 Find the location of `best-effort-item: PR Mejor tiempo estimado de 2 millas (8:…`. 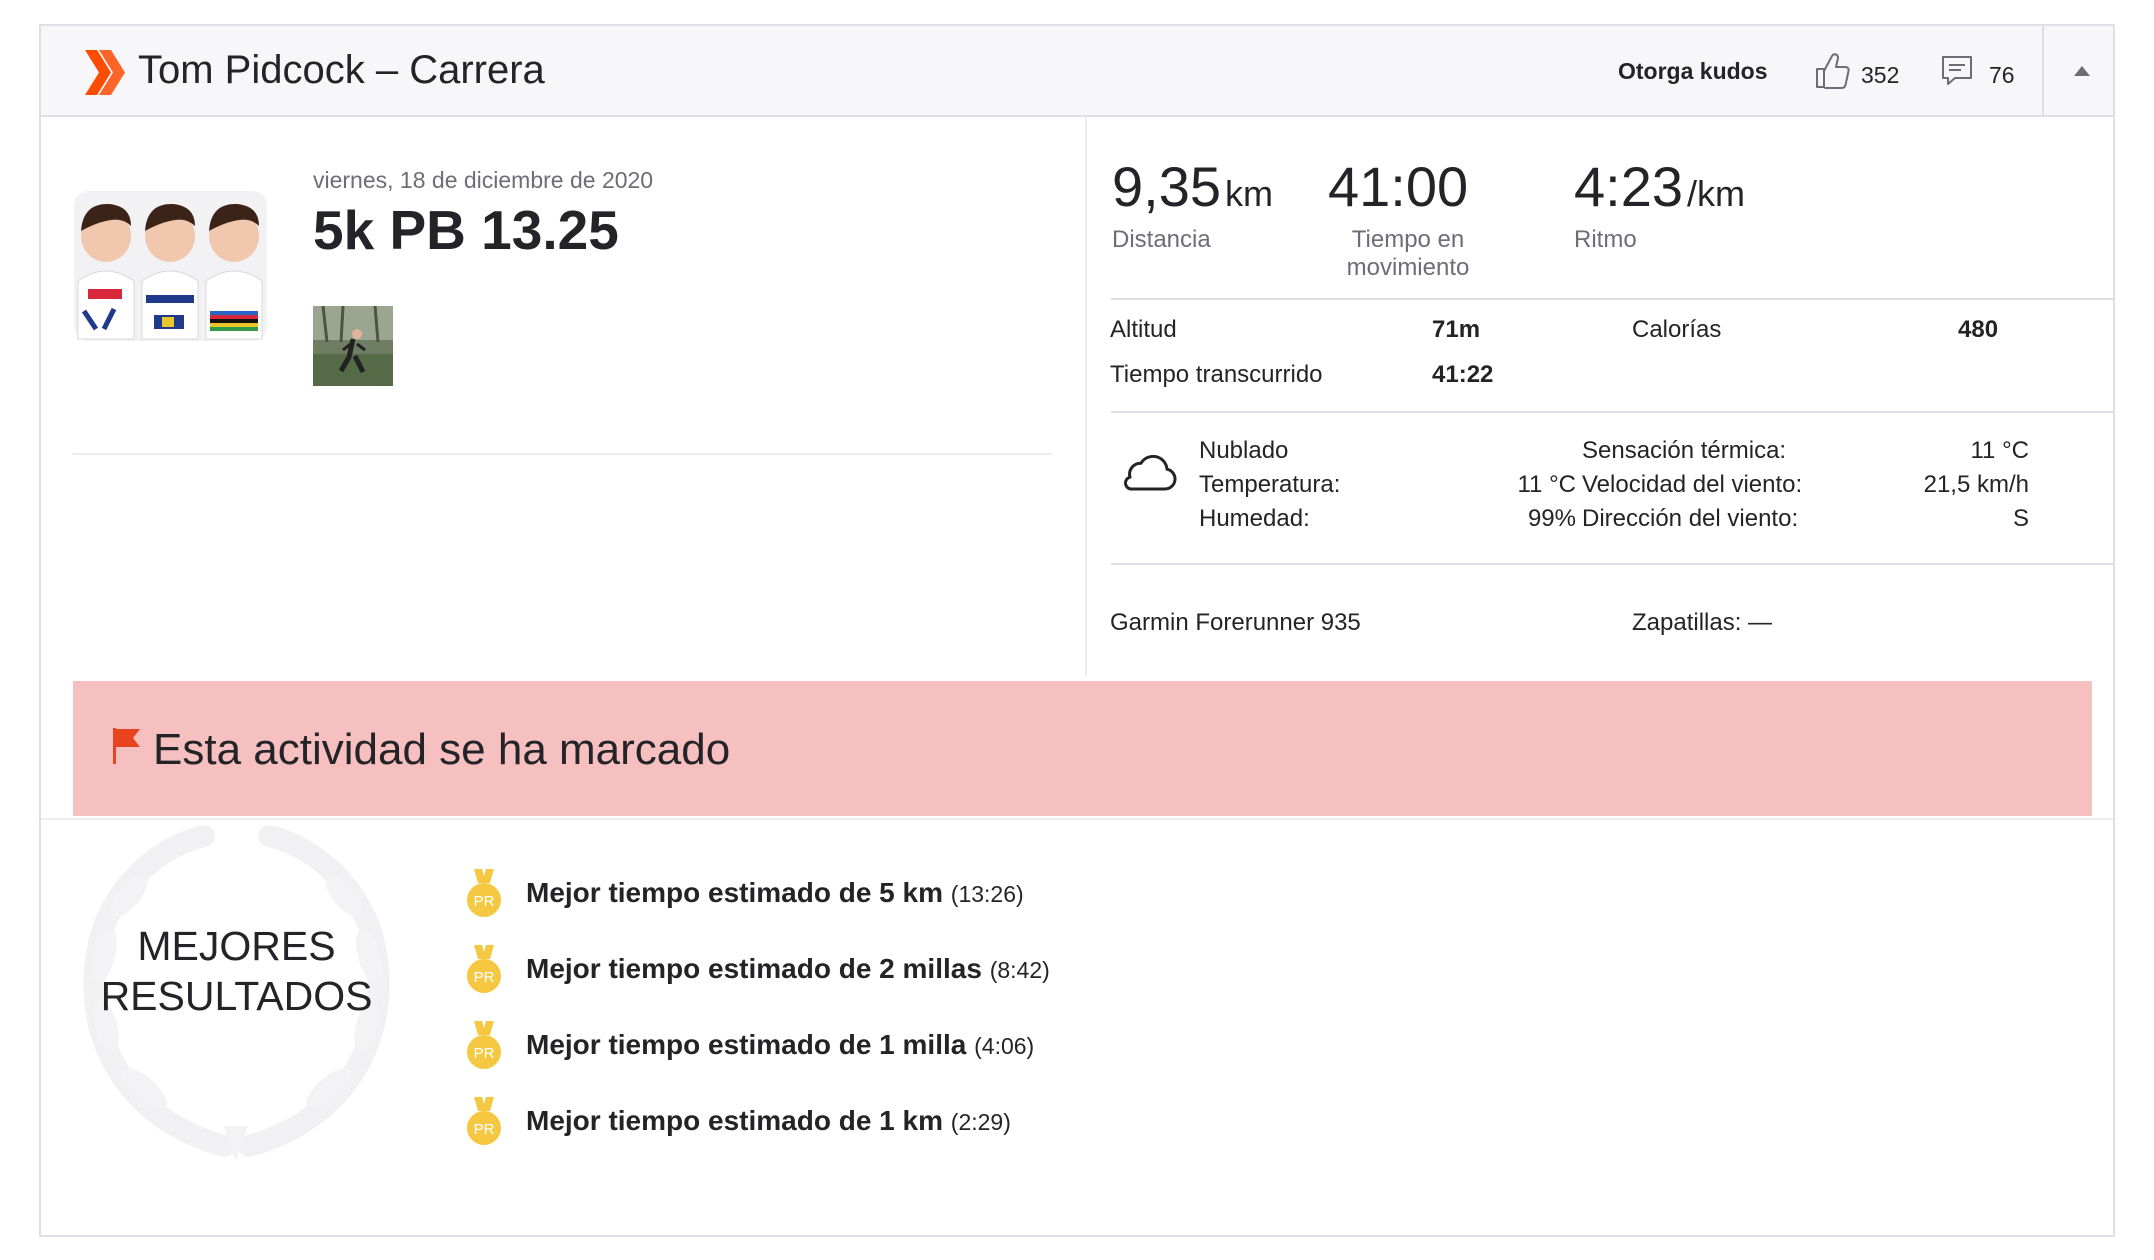

best-effort-item: PR Mejor tiempo estimado de 2 millas (8:… is located at coordinates (916, 973).